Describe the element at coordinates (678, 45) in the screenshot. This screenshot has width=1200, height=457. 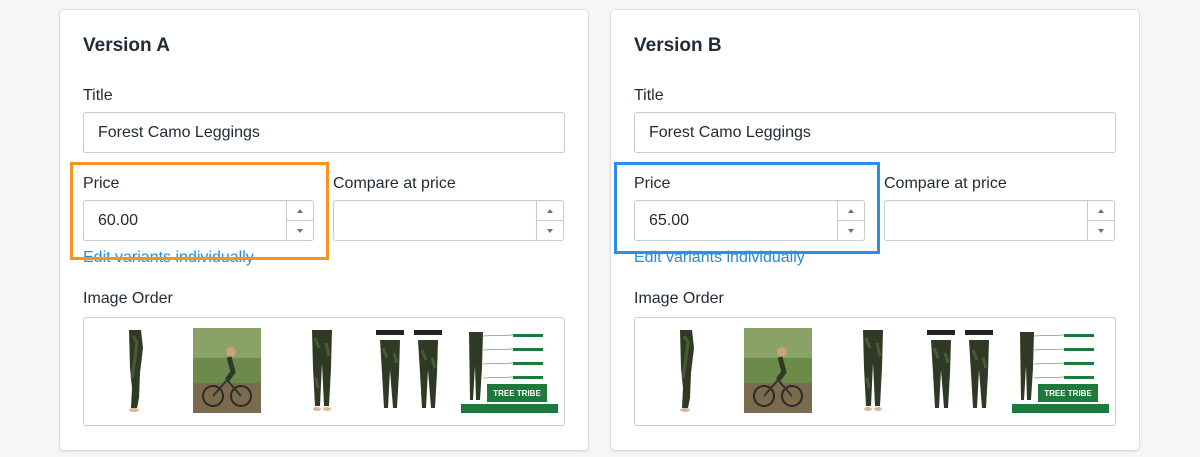
I see `version-b-heading: Version B` at that location.